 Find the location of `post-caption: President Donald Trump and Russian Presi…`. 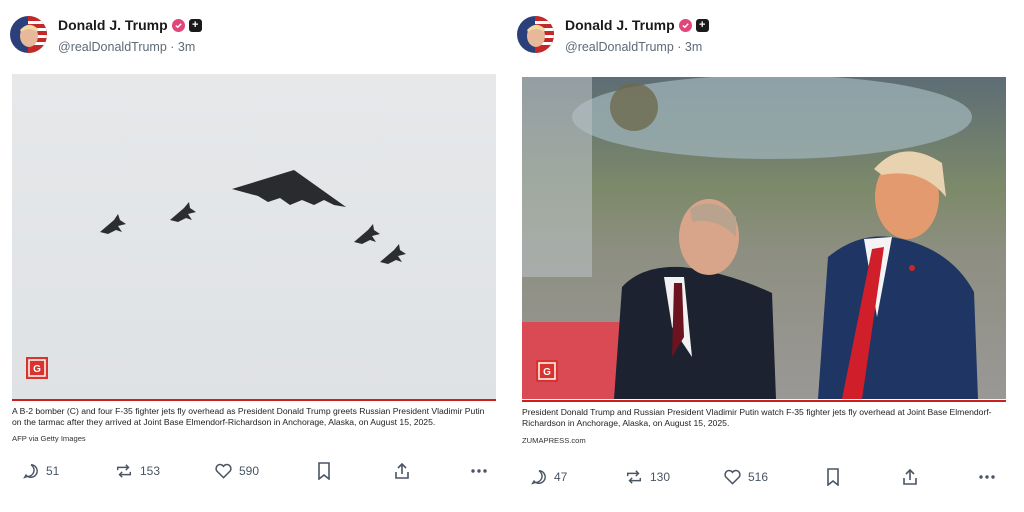

post-caption: President Donald Trump and Russian Presi… is located at coordinates (757, 417).